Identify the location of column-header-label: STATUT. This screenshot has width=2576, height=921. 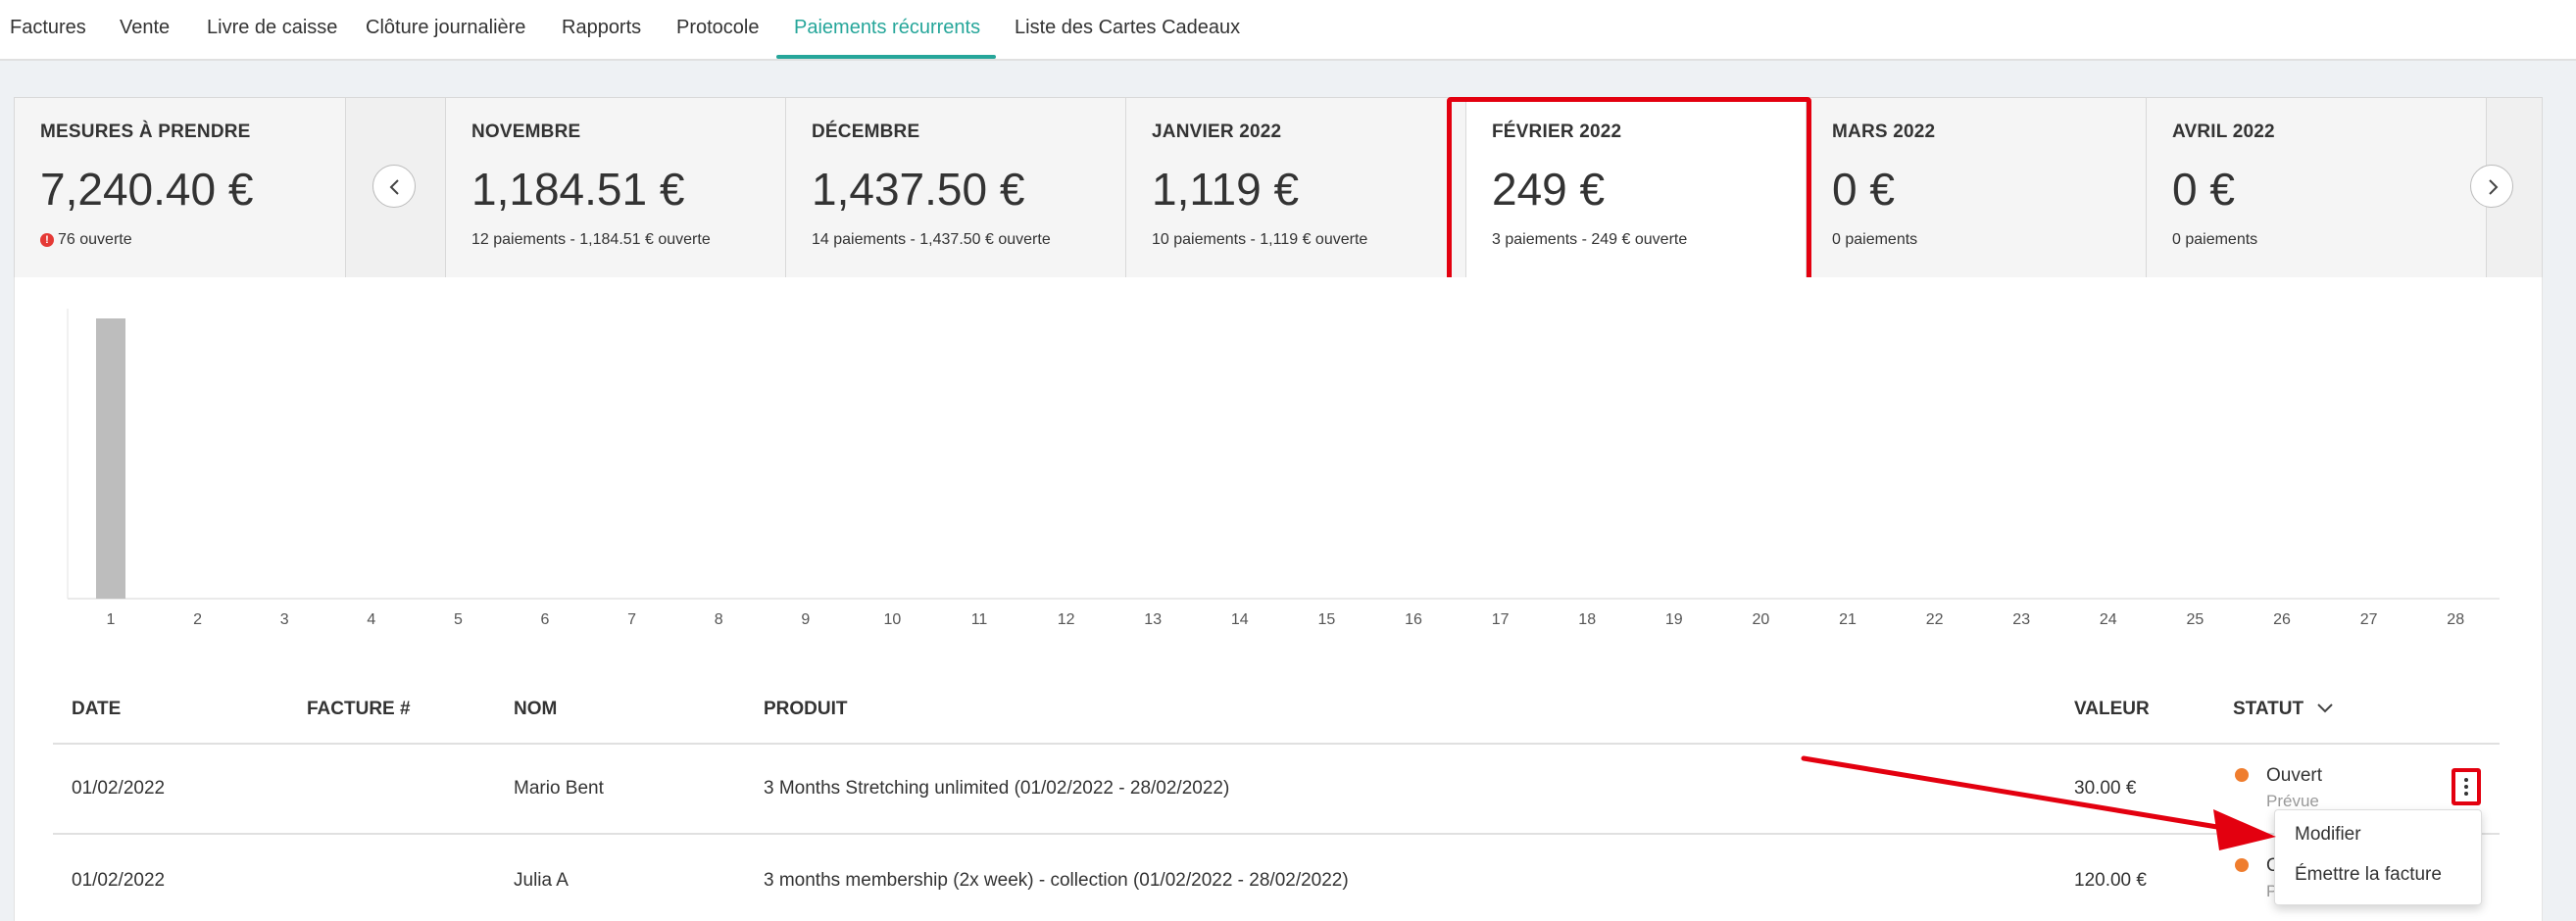
(2268, 709).